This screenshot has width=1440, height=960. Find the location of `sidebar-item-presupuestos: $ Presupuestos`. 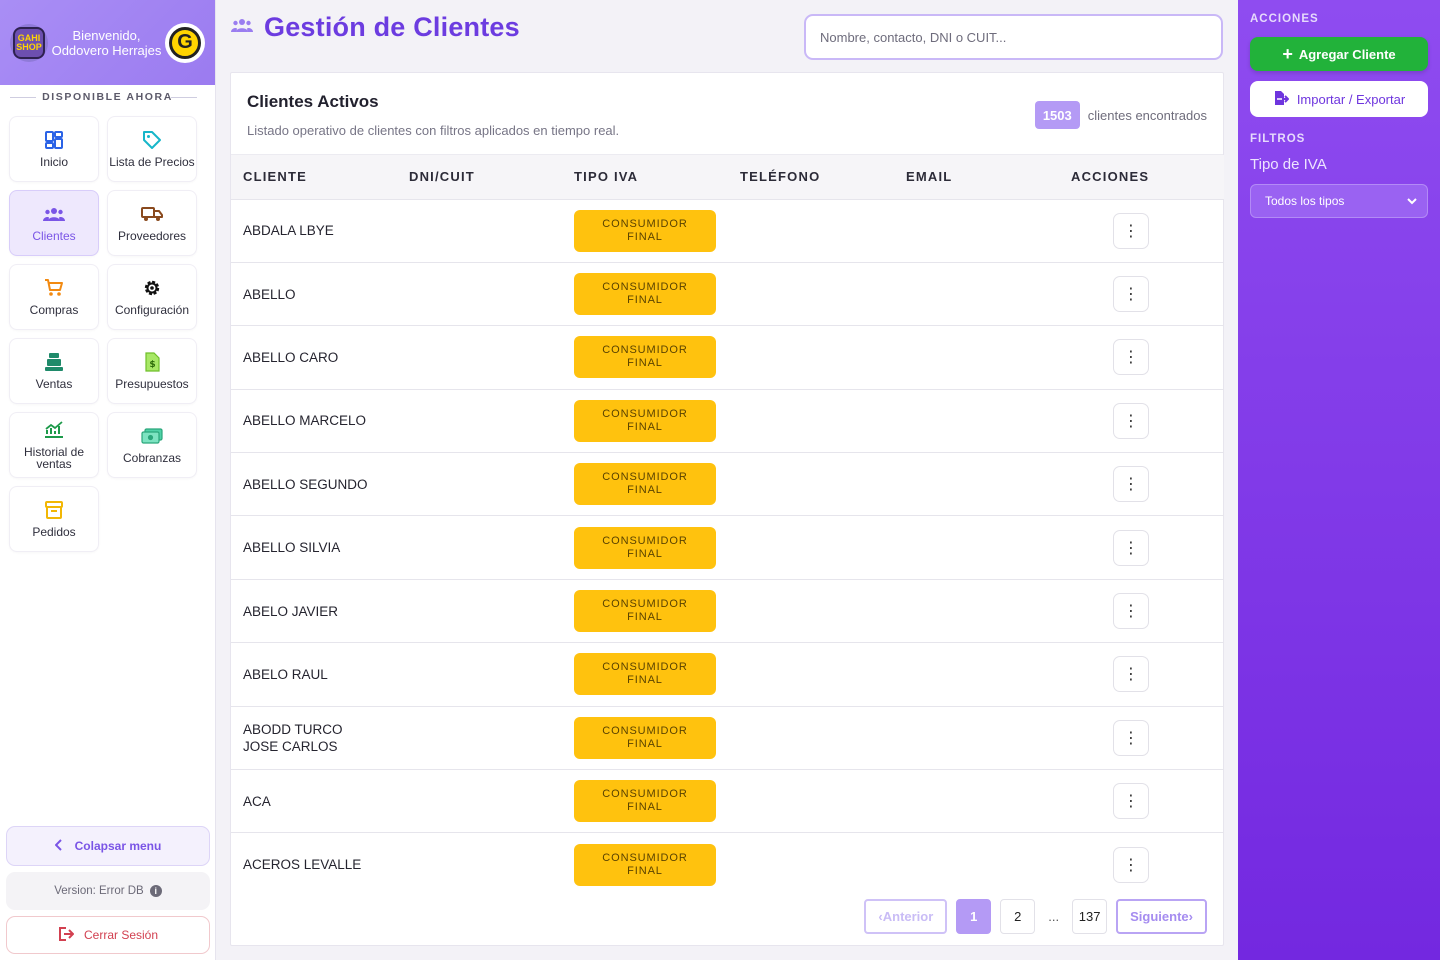

sidebar-item-presupuestos: $ Presupuestos is located at coordinates (152, 371).